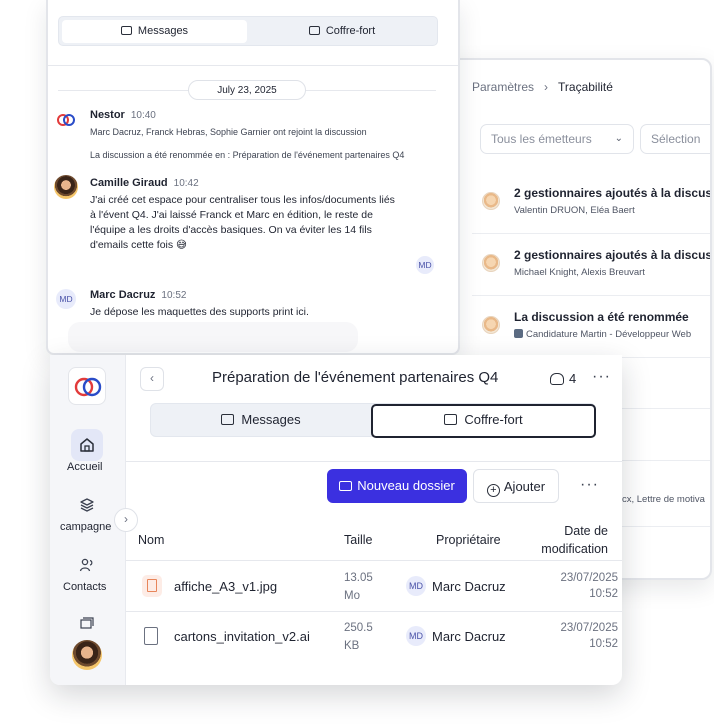 This screenshot has width=714, height=726. Describe the element at coordinates (468, 540) in the screenshot. I see `column-header-owner: Propriétaire` at that location.